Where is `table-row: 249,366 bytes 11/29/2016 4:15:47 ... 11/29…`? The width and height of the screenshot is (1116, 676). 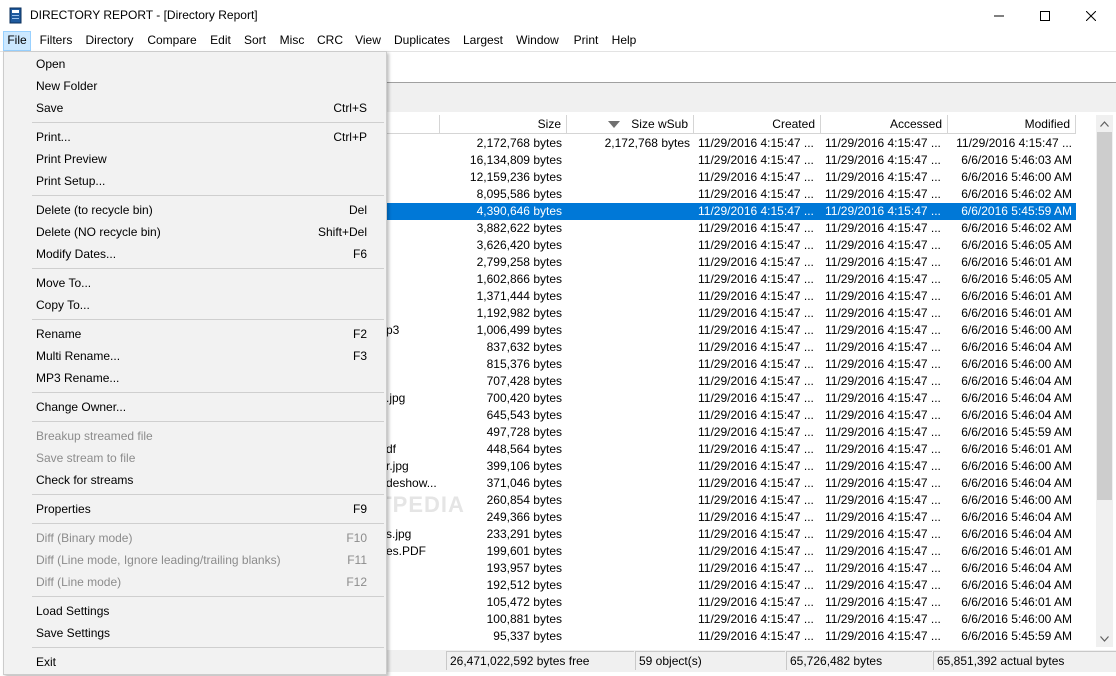 table-row: 249,366 bytes 11/29/2016 4:15:47 ... 11/29… is located at coordinates (731, 517).